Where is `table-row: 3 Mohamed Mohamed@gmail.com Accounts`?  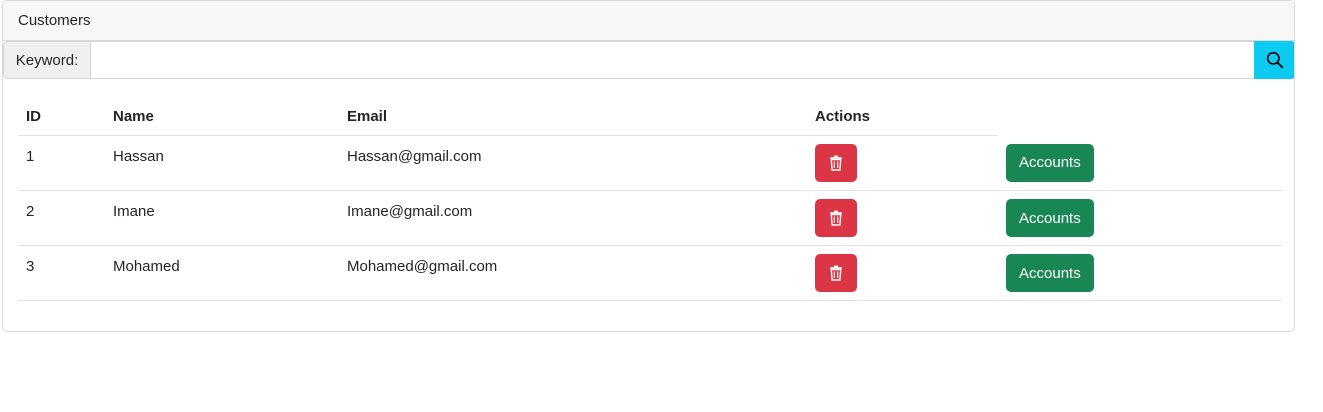 table-row: 3 Mohamed Mohamed@gmail.com Accounts is located at coordinates (650, 273).